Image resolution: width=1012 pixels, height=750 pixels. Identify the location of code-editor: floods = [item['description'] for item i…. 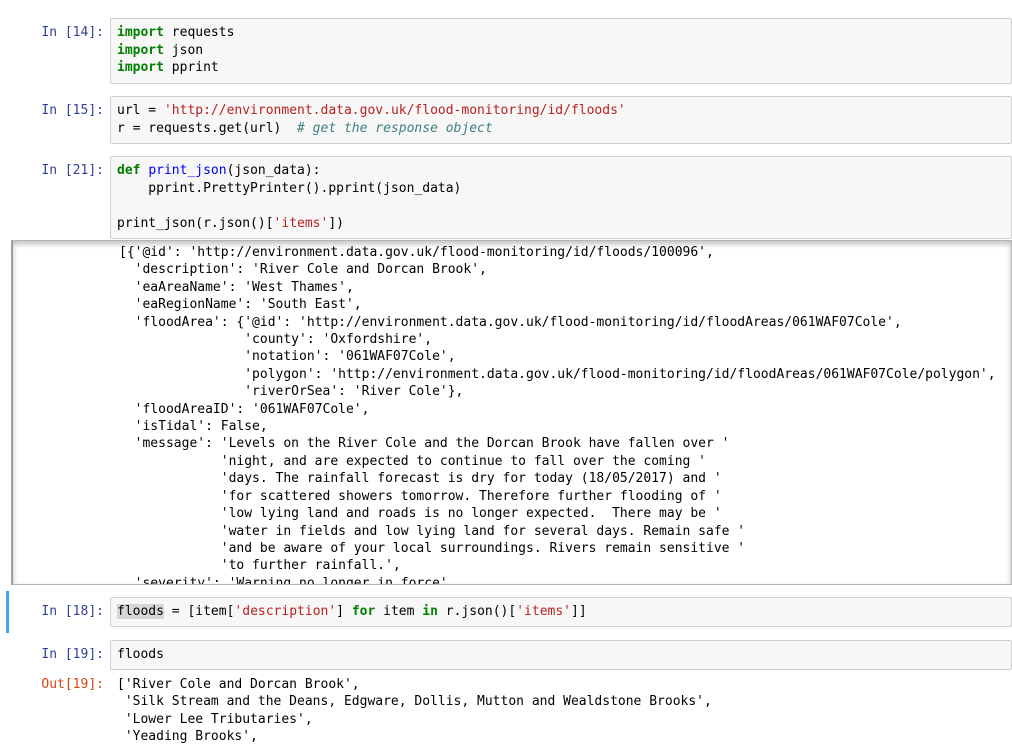
(561, 612).